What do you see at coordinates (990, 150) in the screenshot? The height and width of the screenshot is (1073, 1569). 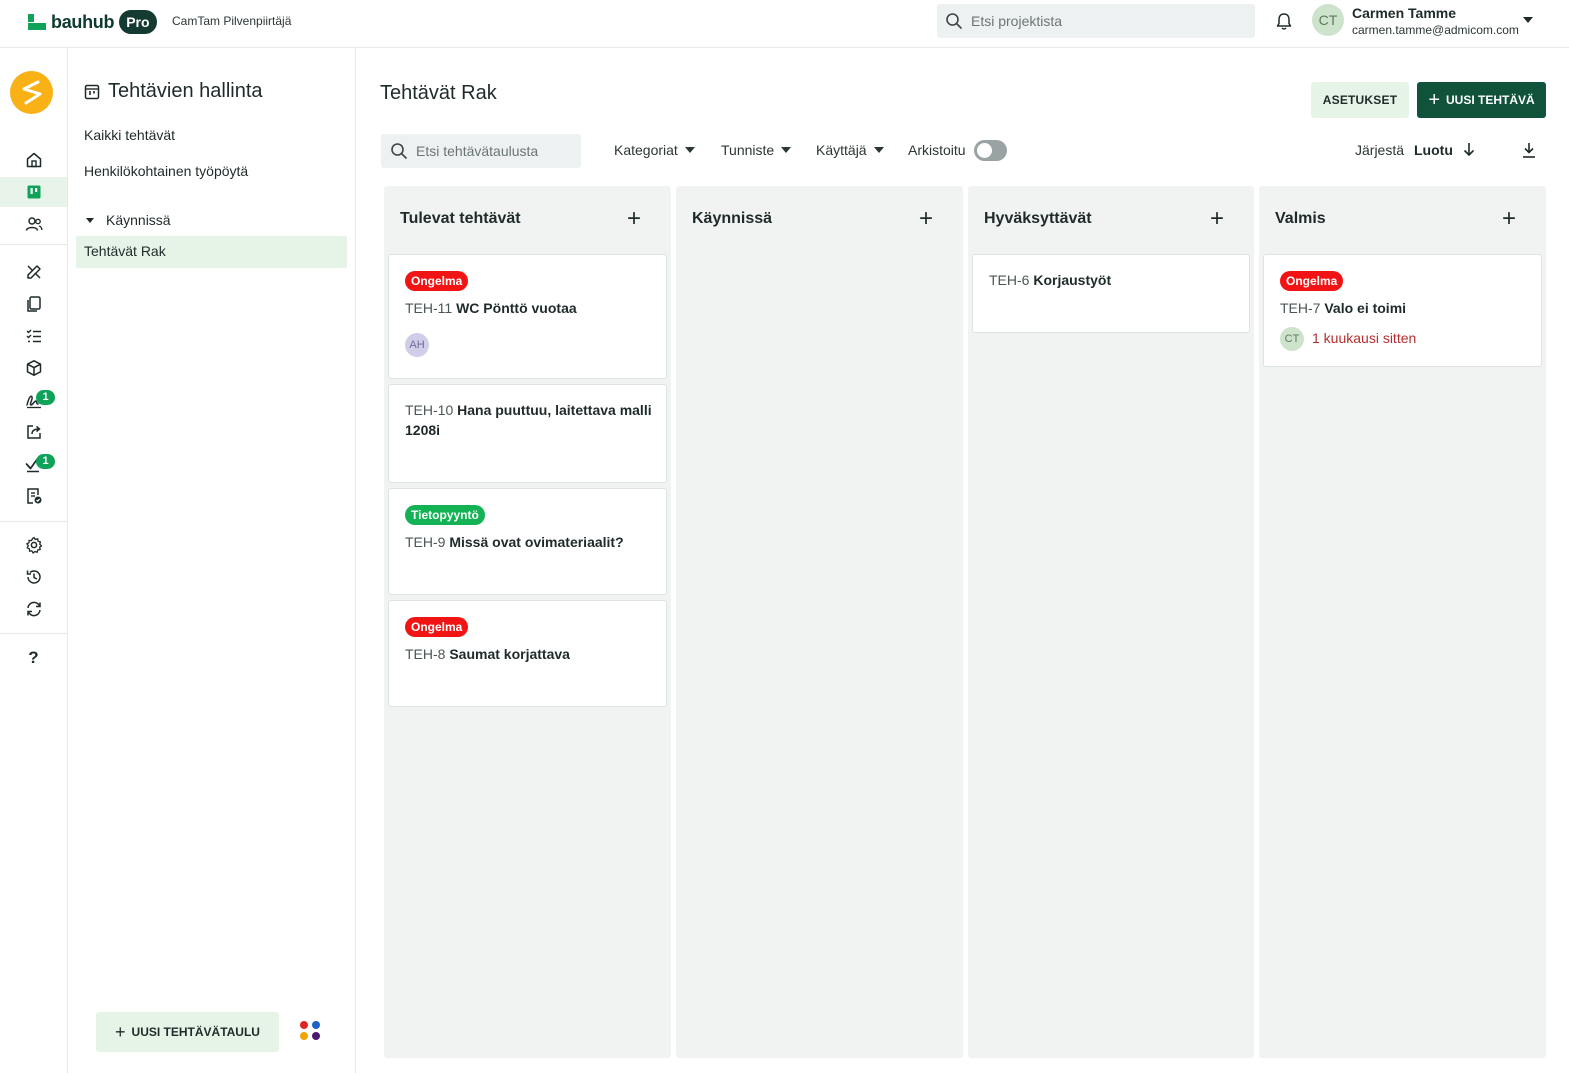 I see `archived-toggle` at bounding box center [990, 150].